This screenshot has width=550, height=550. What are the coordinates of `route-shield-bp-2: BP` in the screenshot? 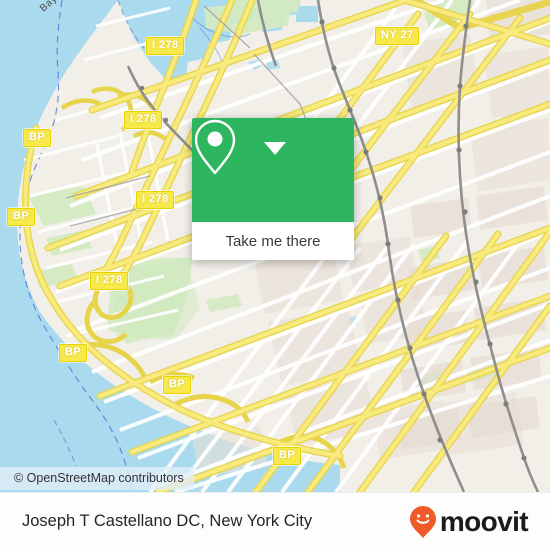 It's located at (21, 217).